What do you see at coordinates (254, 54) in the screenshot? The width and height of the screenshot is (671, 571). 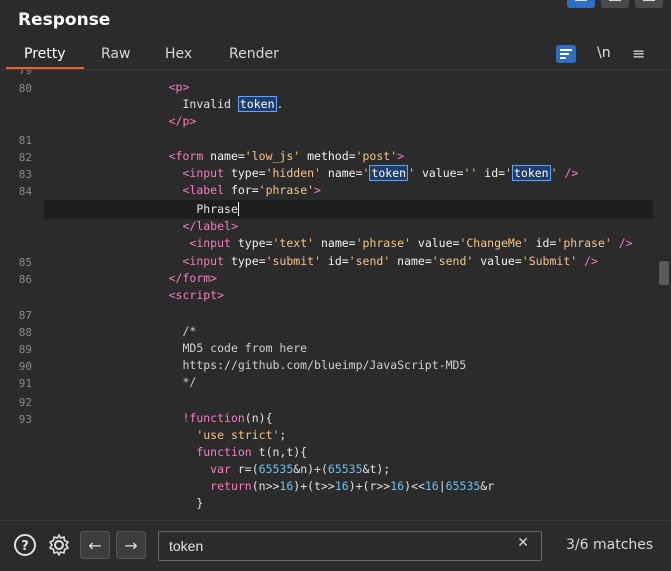 I see `tab-render: Render` at bounding box center [254, 54].